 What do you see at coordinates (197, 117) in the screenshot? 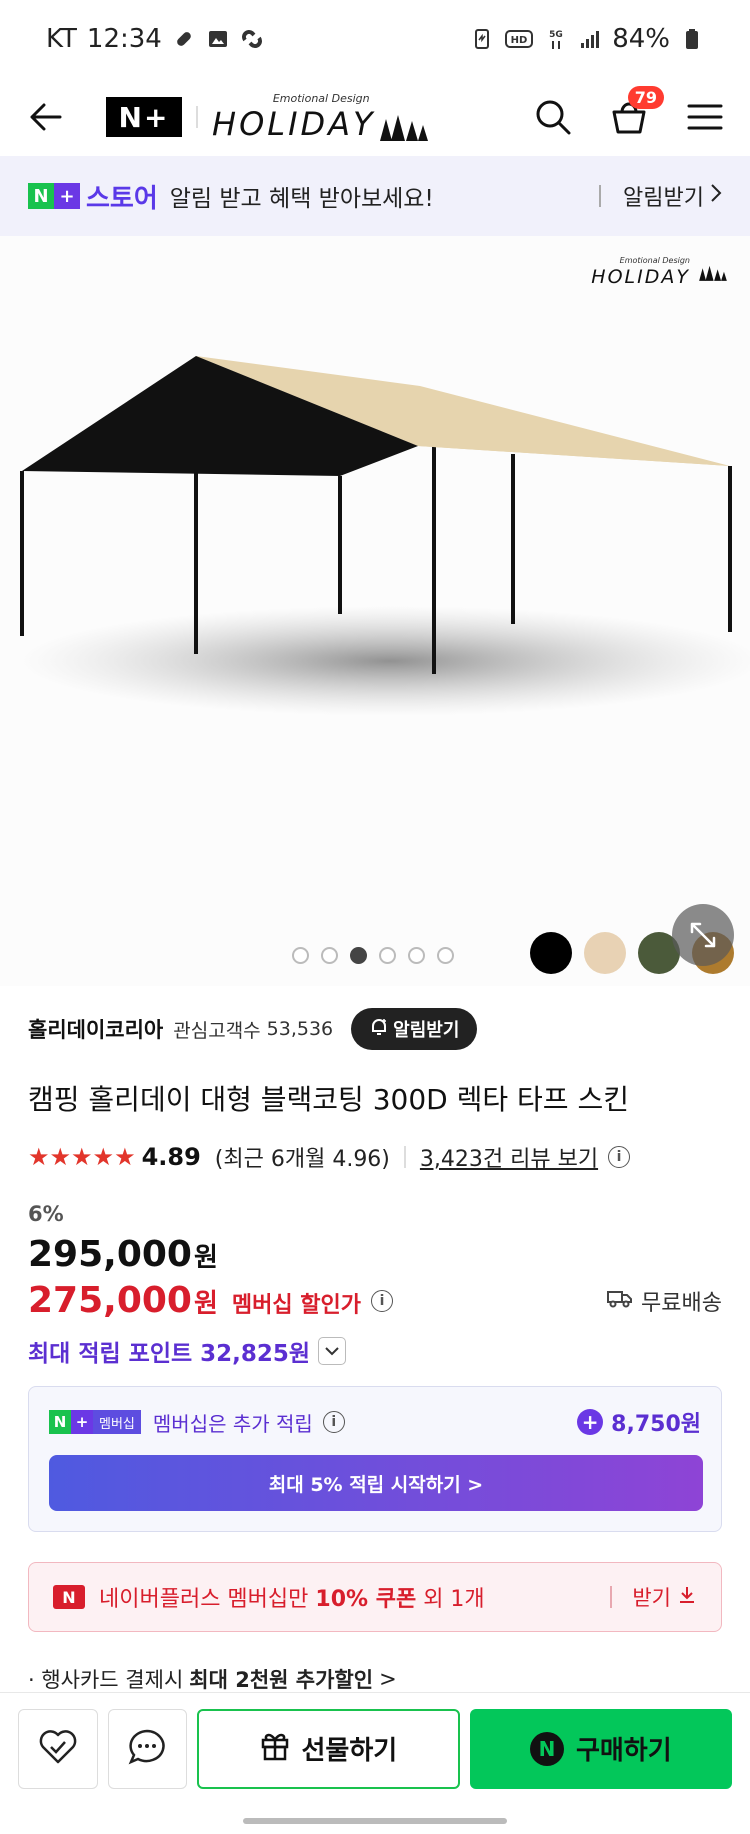
I see `header-divider` at bounding box center [197, 117].